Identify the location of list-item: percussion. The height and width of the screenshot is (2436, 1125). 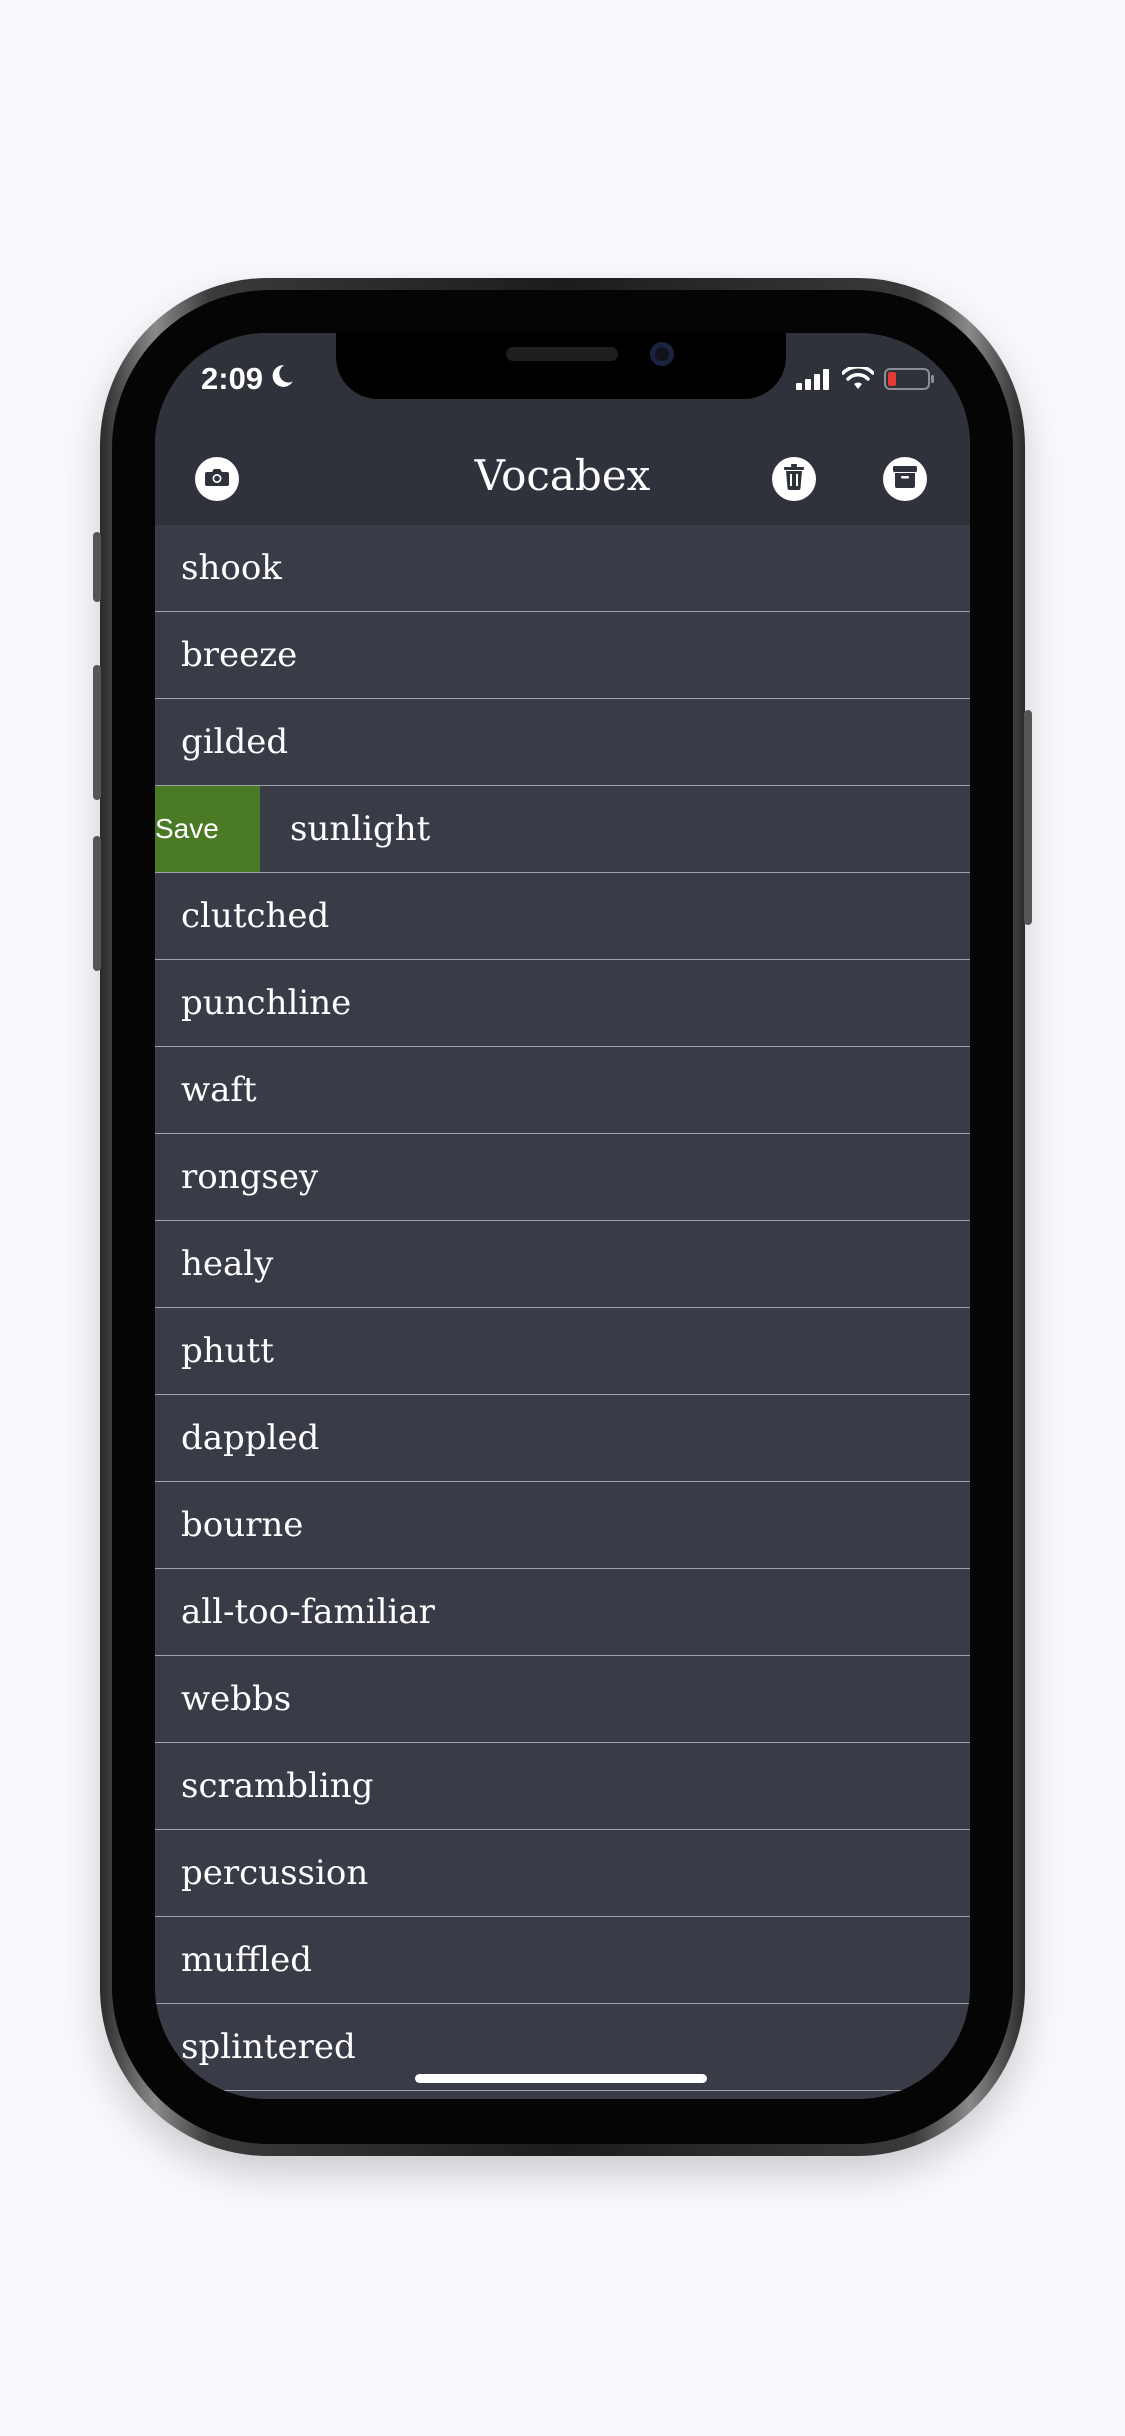
(562, 1873).